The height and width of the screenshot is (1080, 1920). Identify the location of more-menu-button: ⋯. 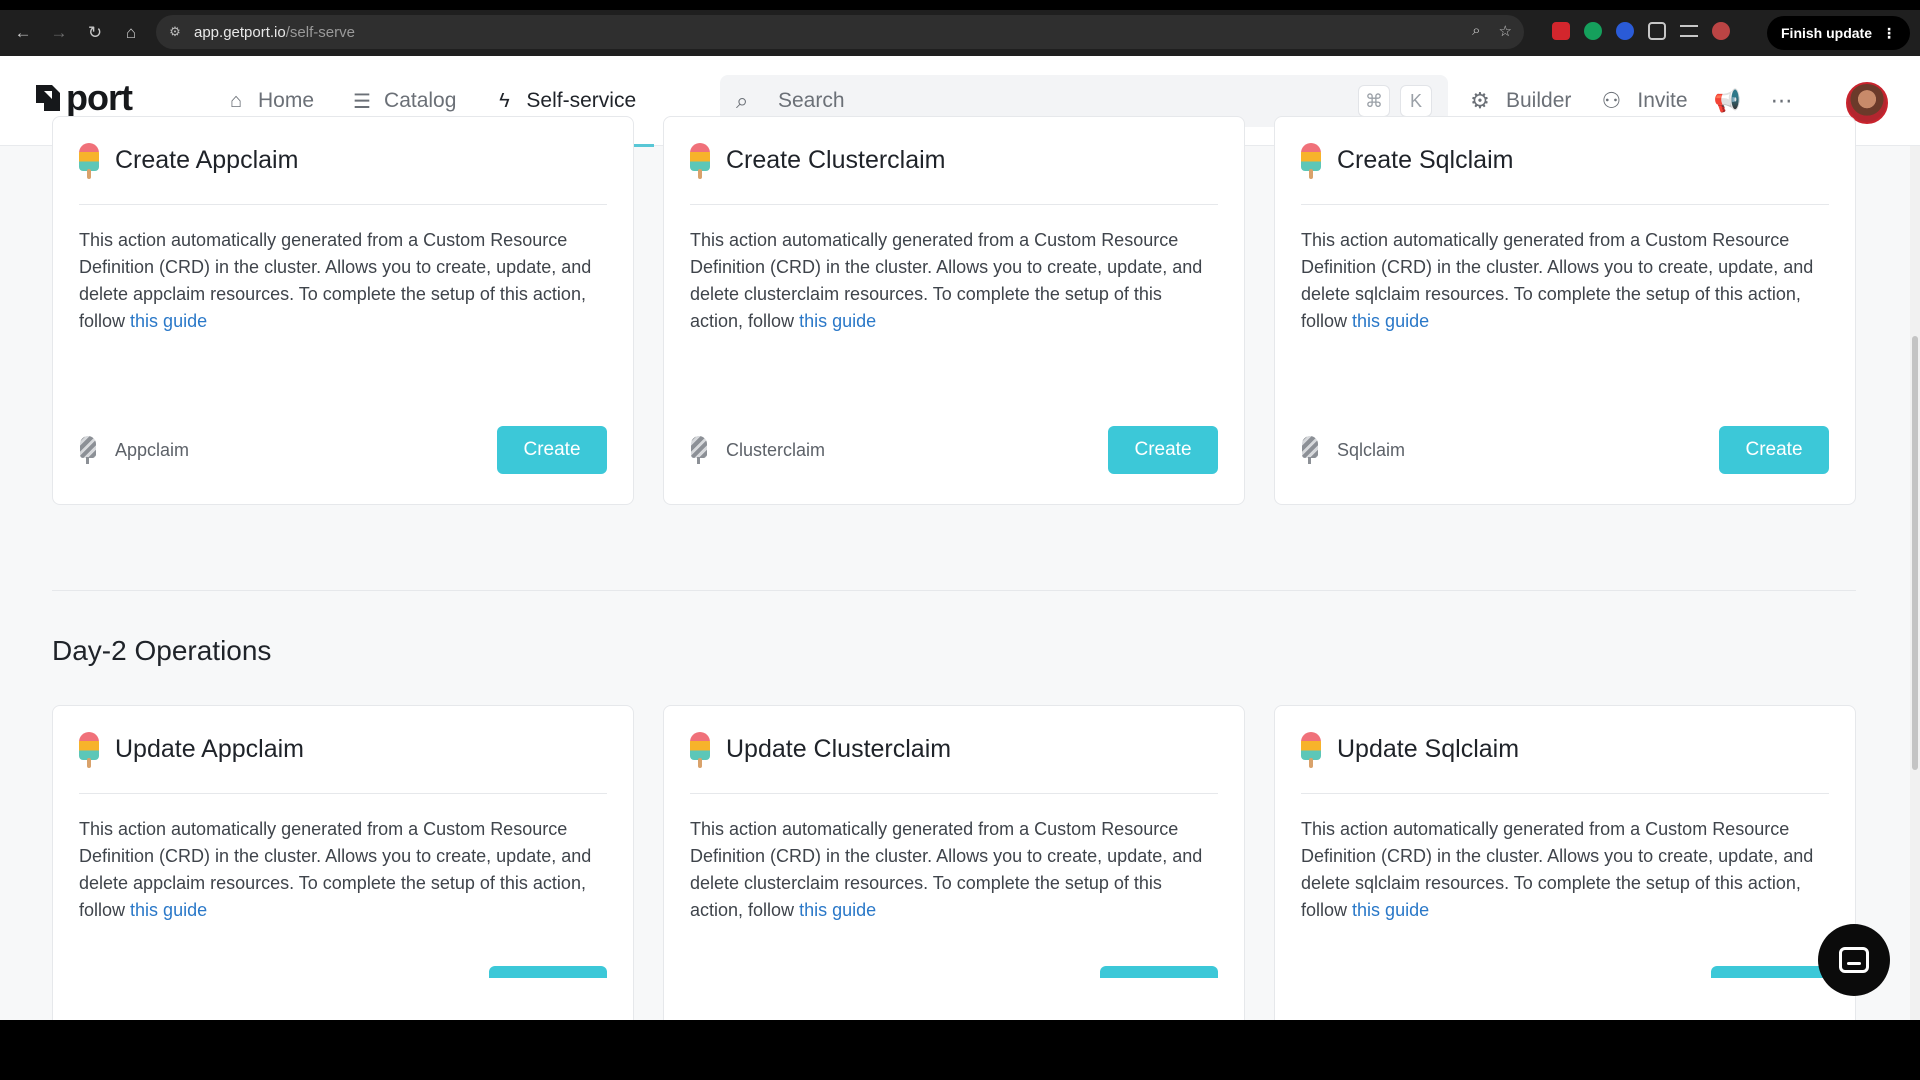
(1782, 101).